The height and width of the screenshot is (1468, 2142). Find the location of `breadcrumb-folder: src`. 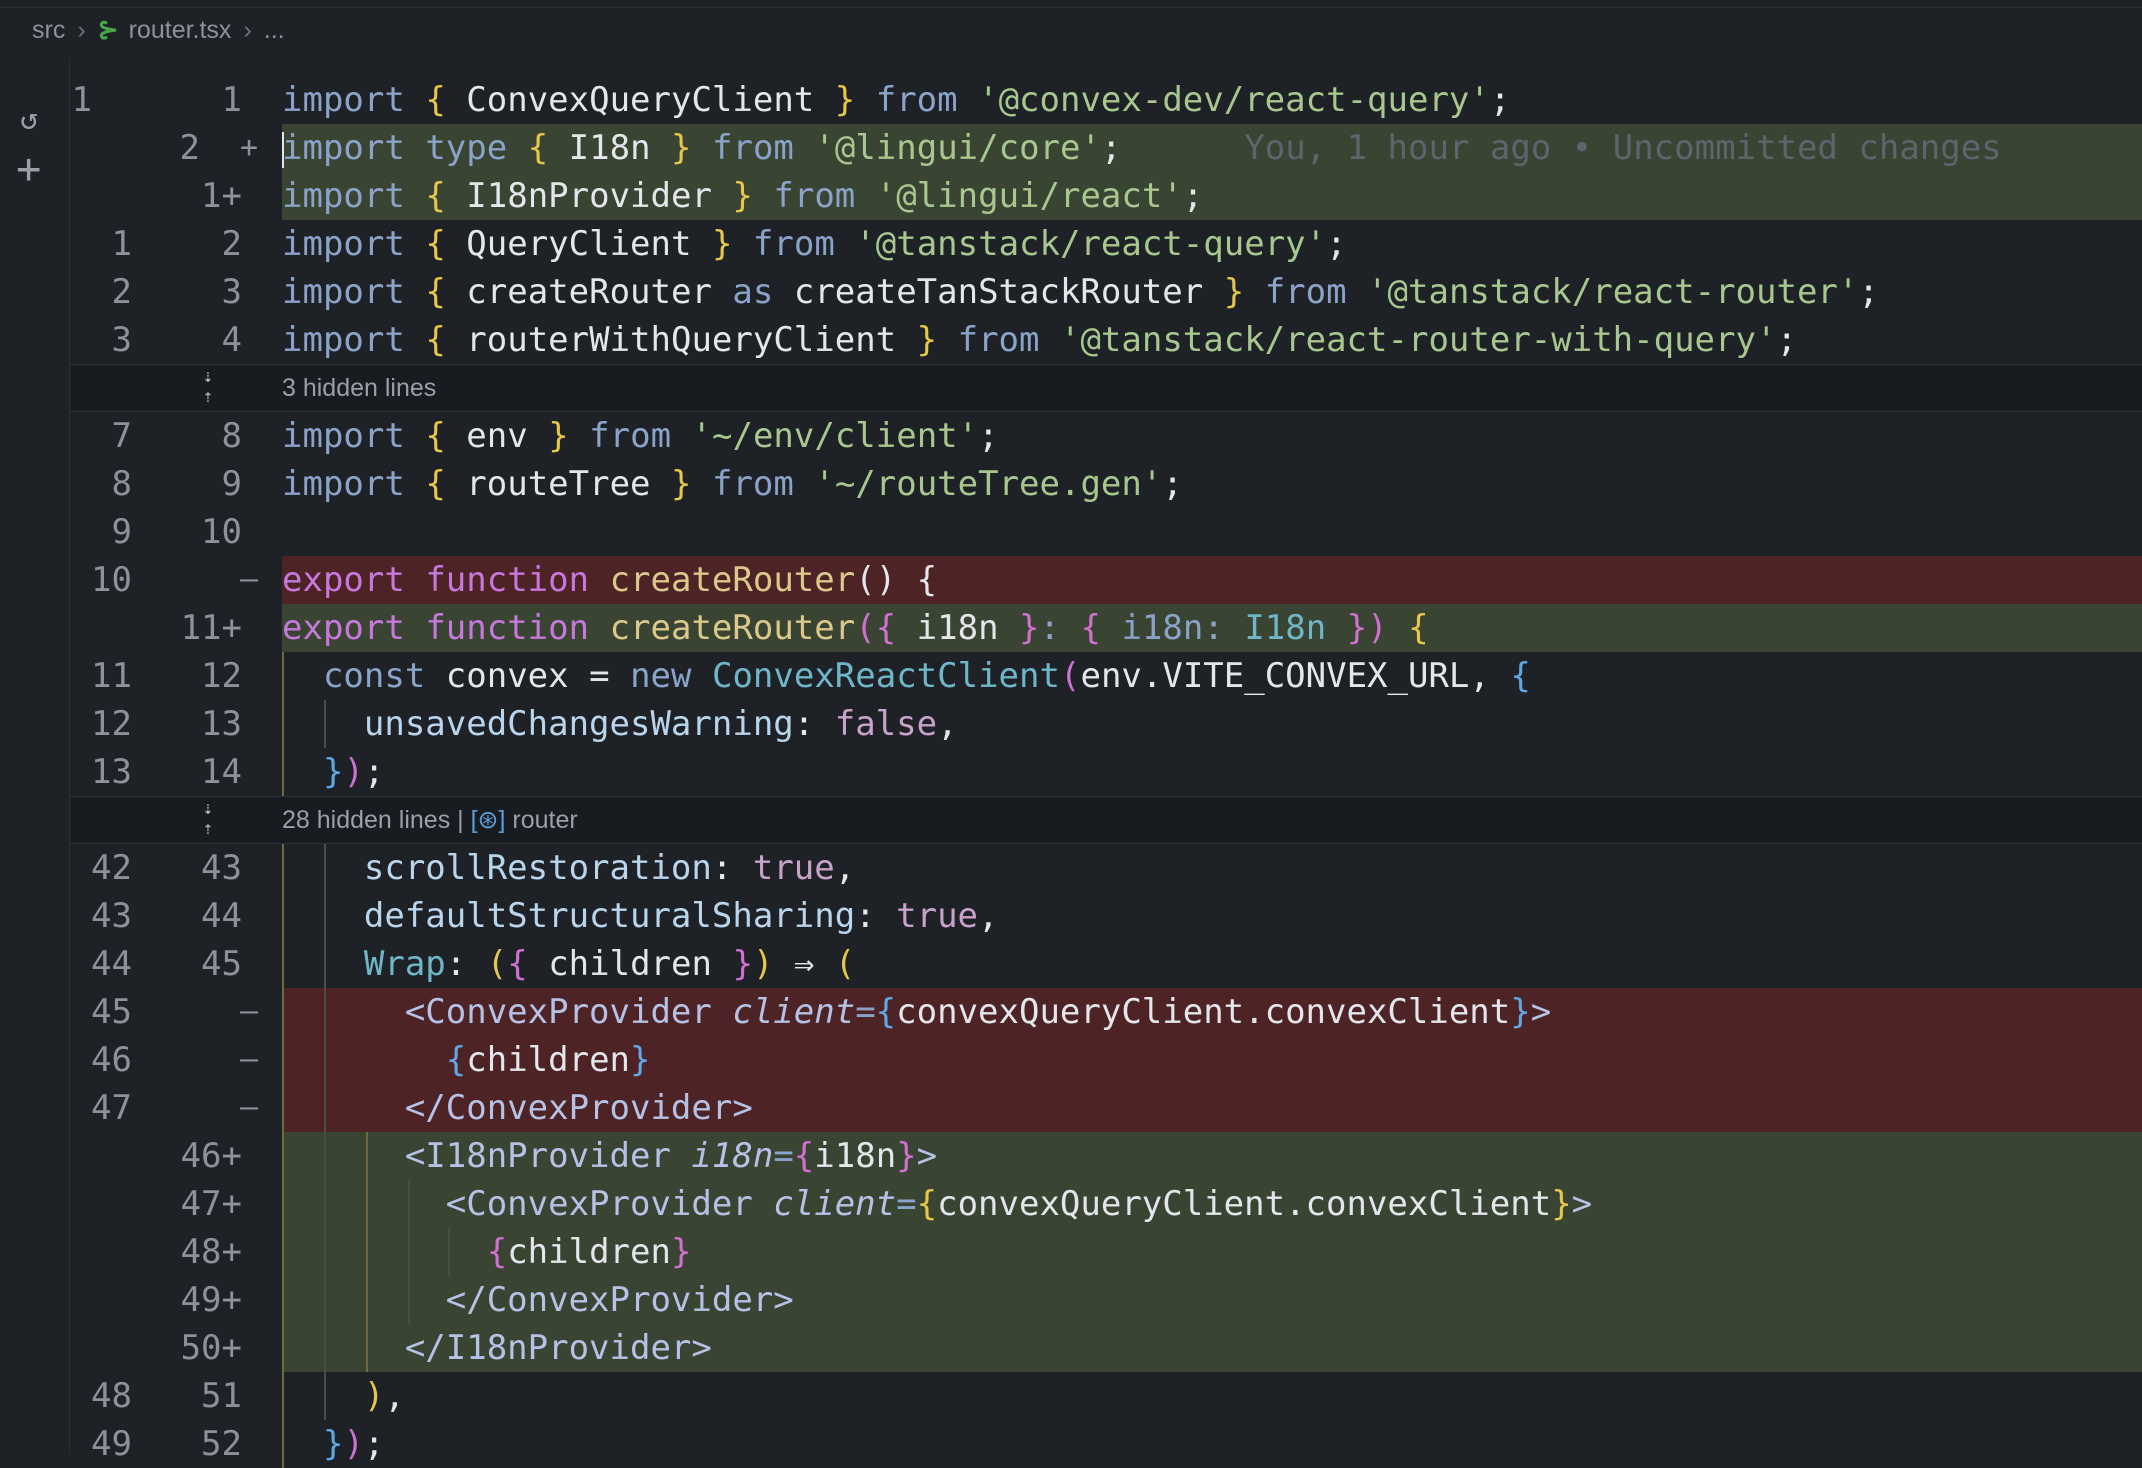

breadcrumb-folder: src is located at coordinates (48, 30).